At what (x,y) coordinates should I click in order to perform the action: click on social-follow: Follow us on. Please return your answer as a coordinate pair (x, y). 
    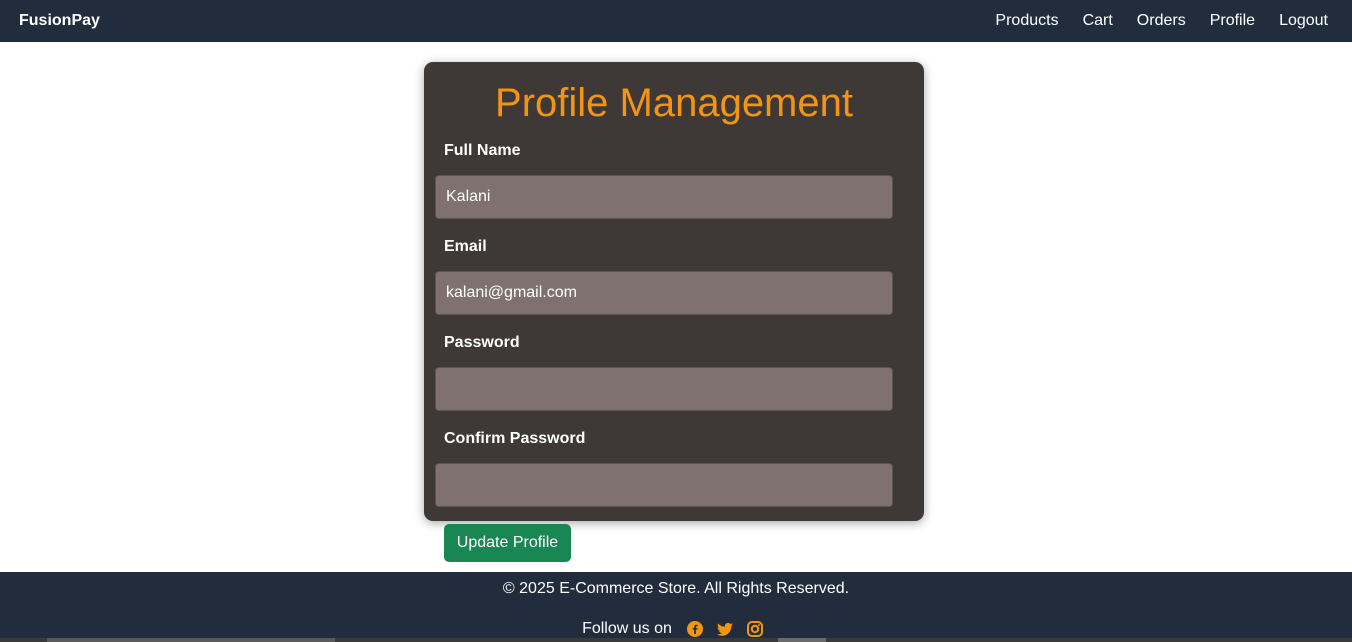
    Looking at the image, I should click on (676, 629).